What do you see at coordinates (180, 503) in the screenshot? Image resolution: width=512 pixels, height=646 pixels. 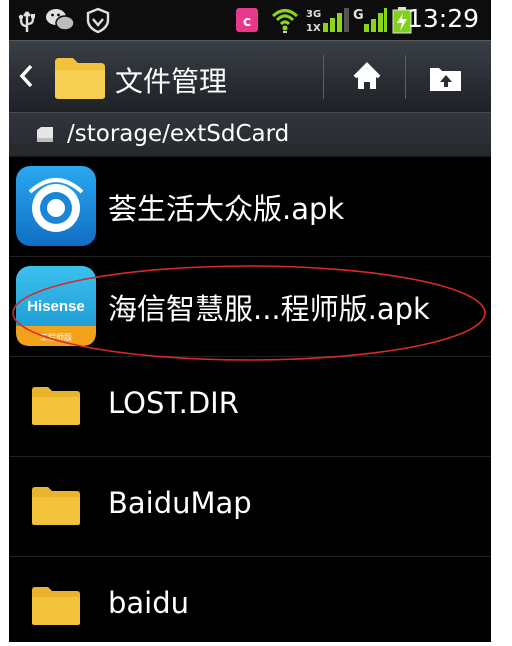 I see `file-name: BaiduMap` at bounding box center [180, 503].